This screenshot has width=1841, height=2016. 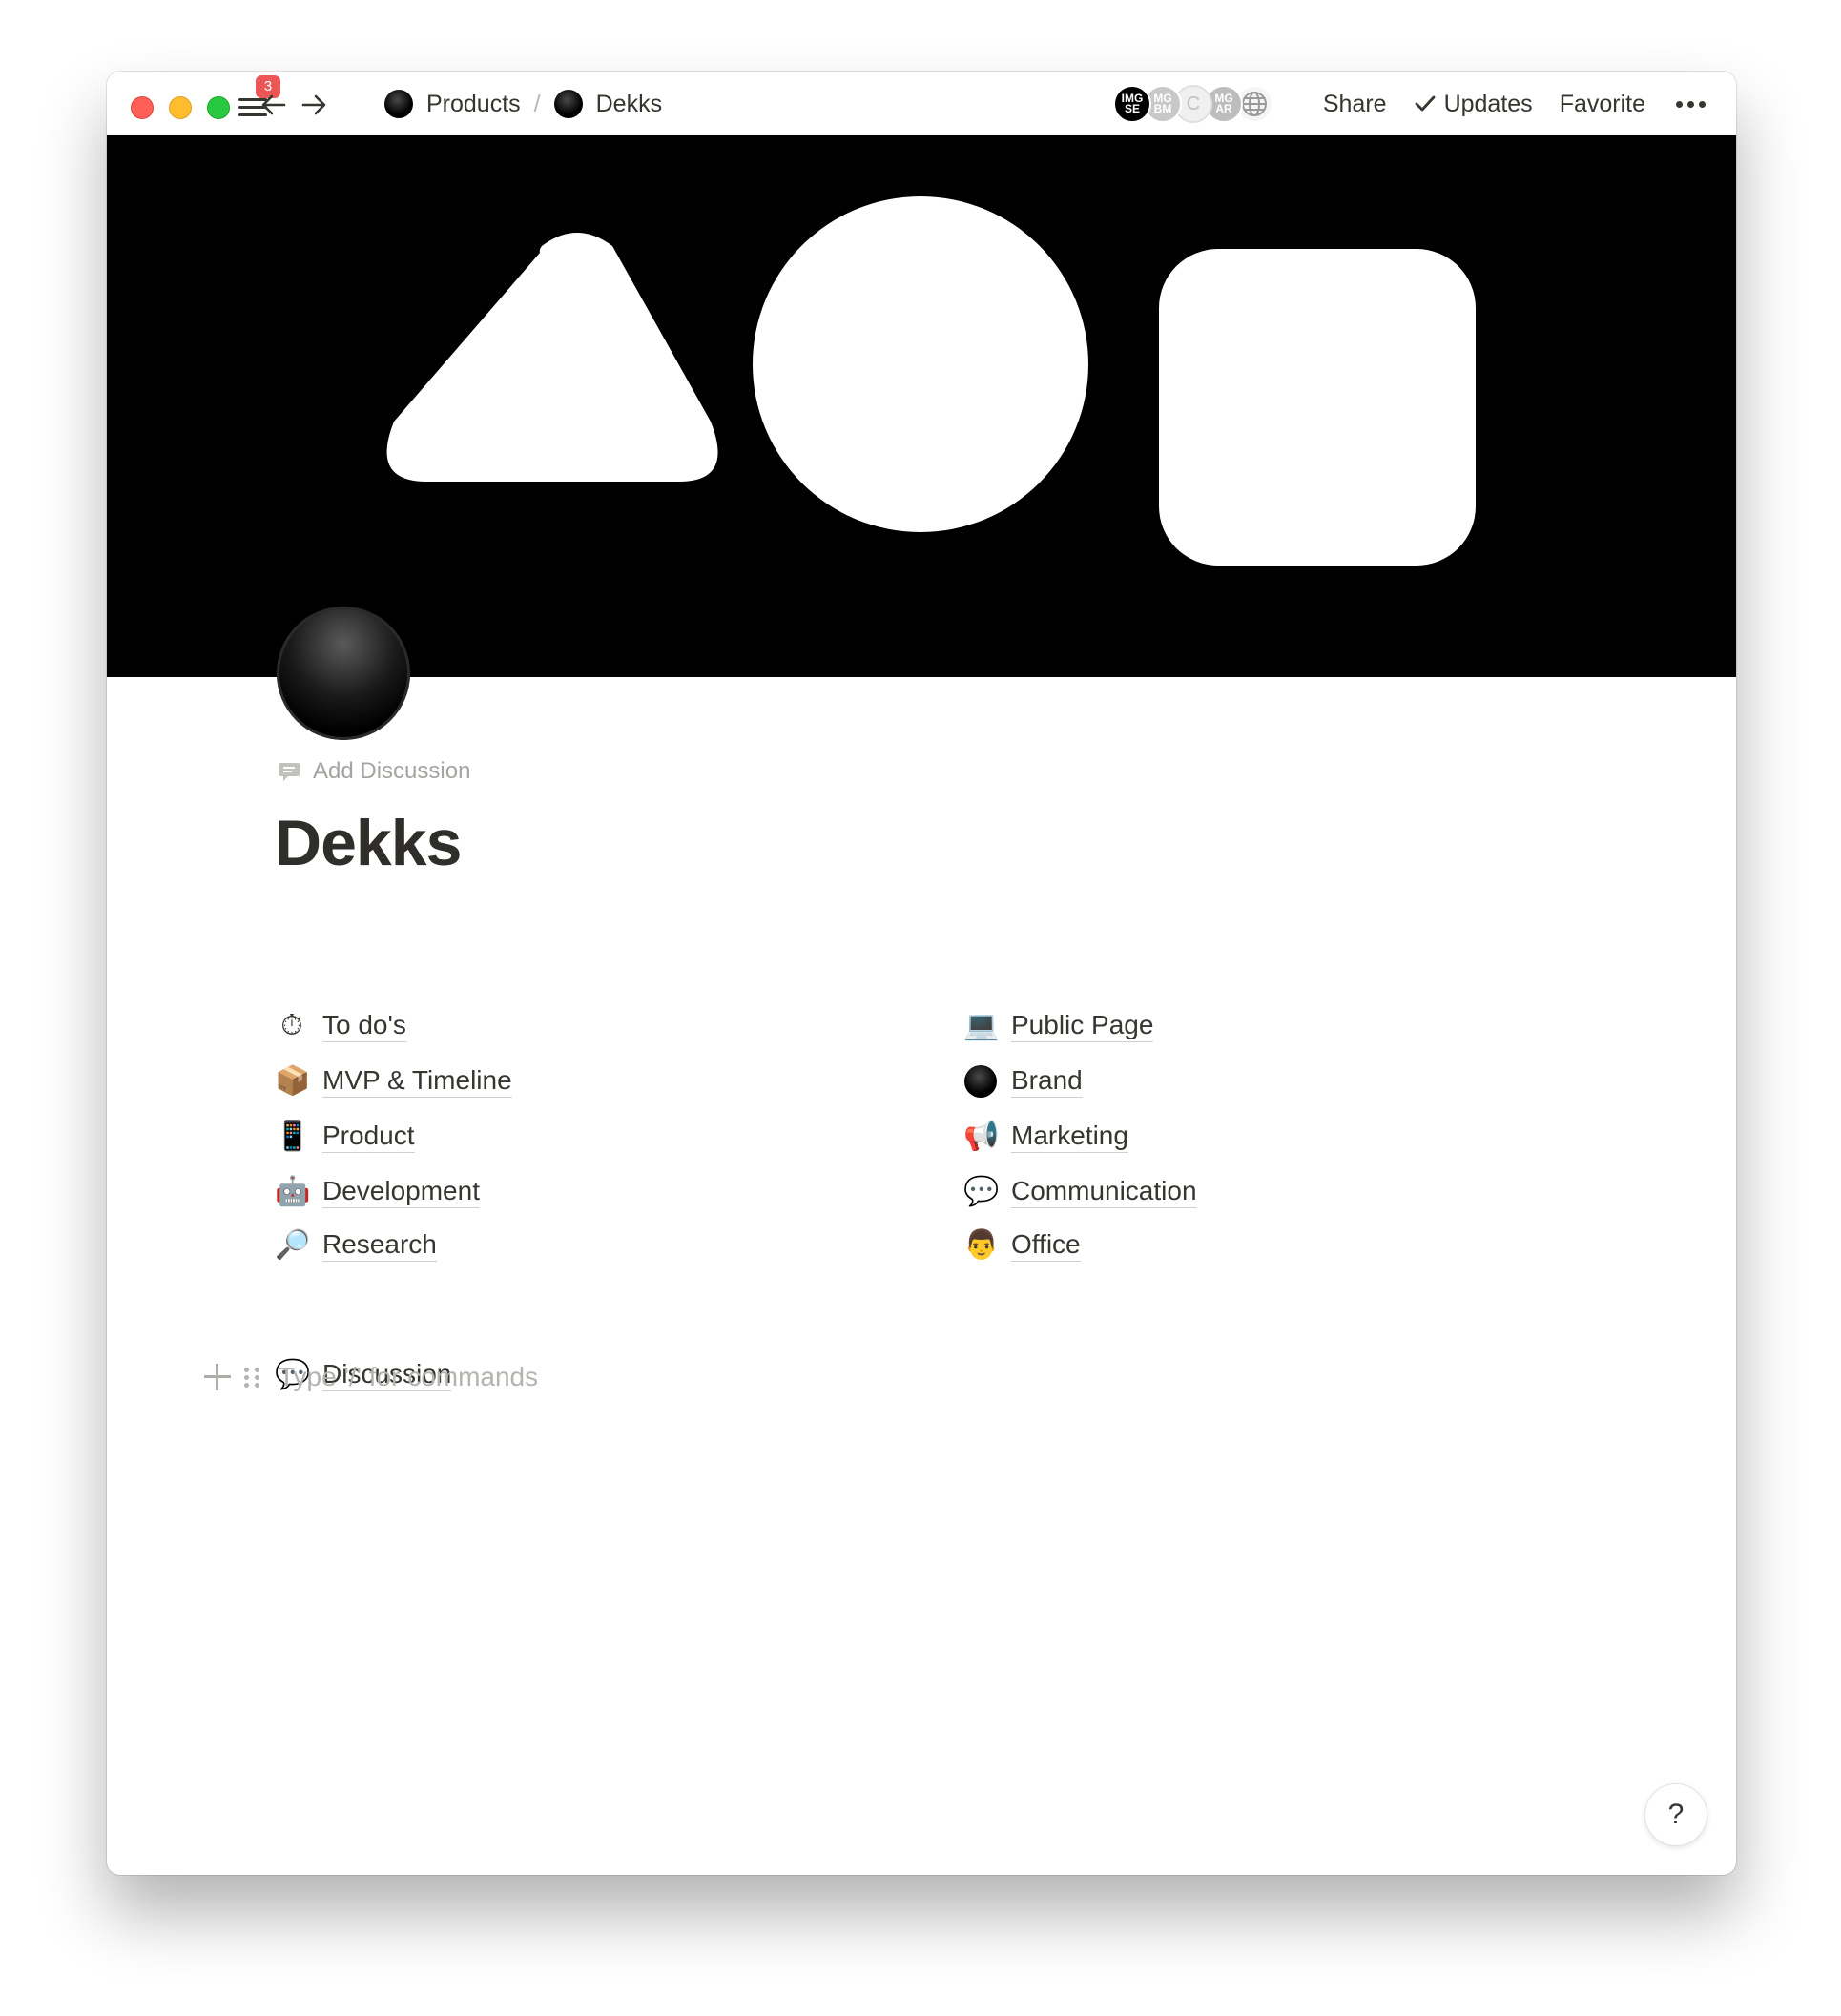 What do you see at coordinates (392, 771) in the screenshot?
I see `add-discussion-label: Add Discussion` at bounding box center [392, 771].